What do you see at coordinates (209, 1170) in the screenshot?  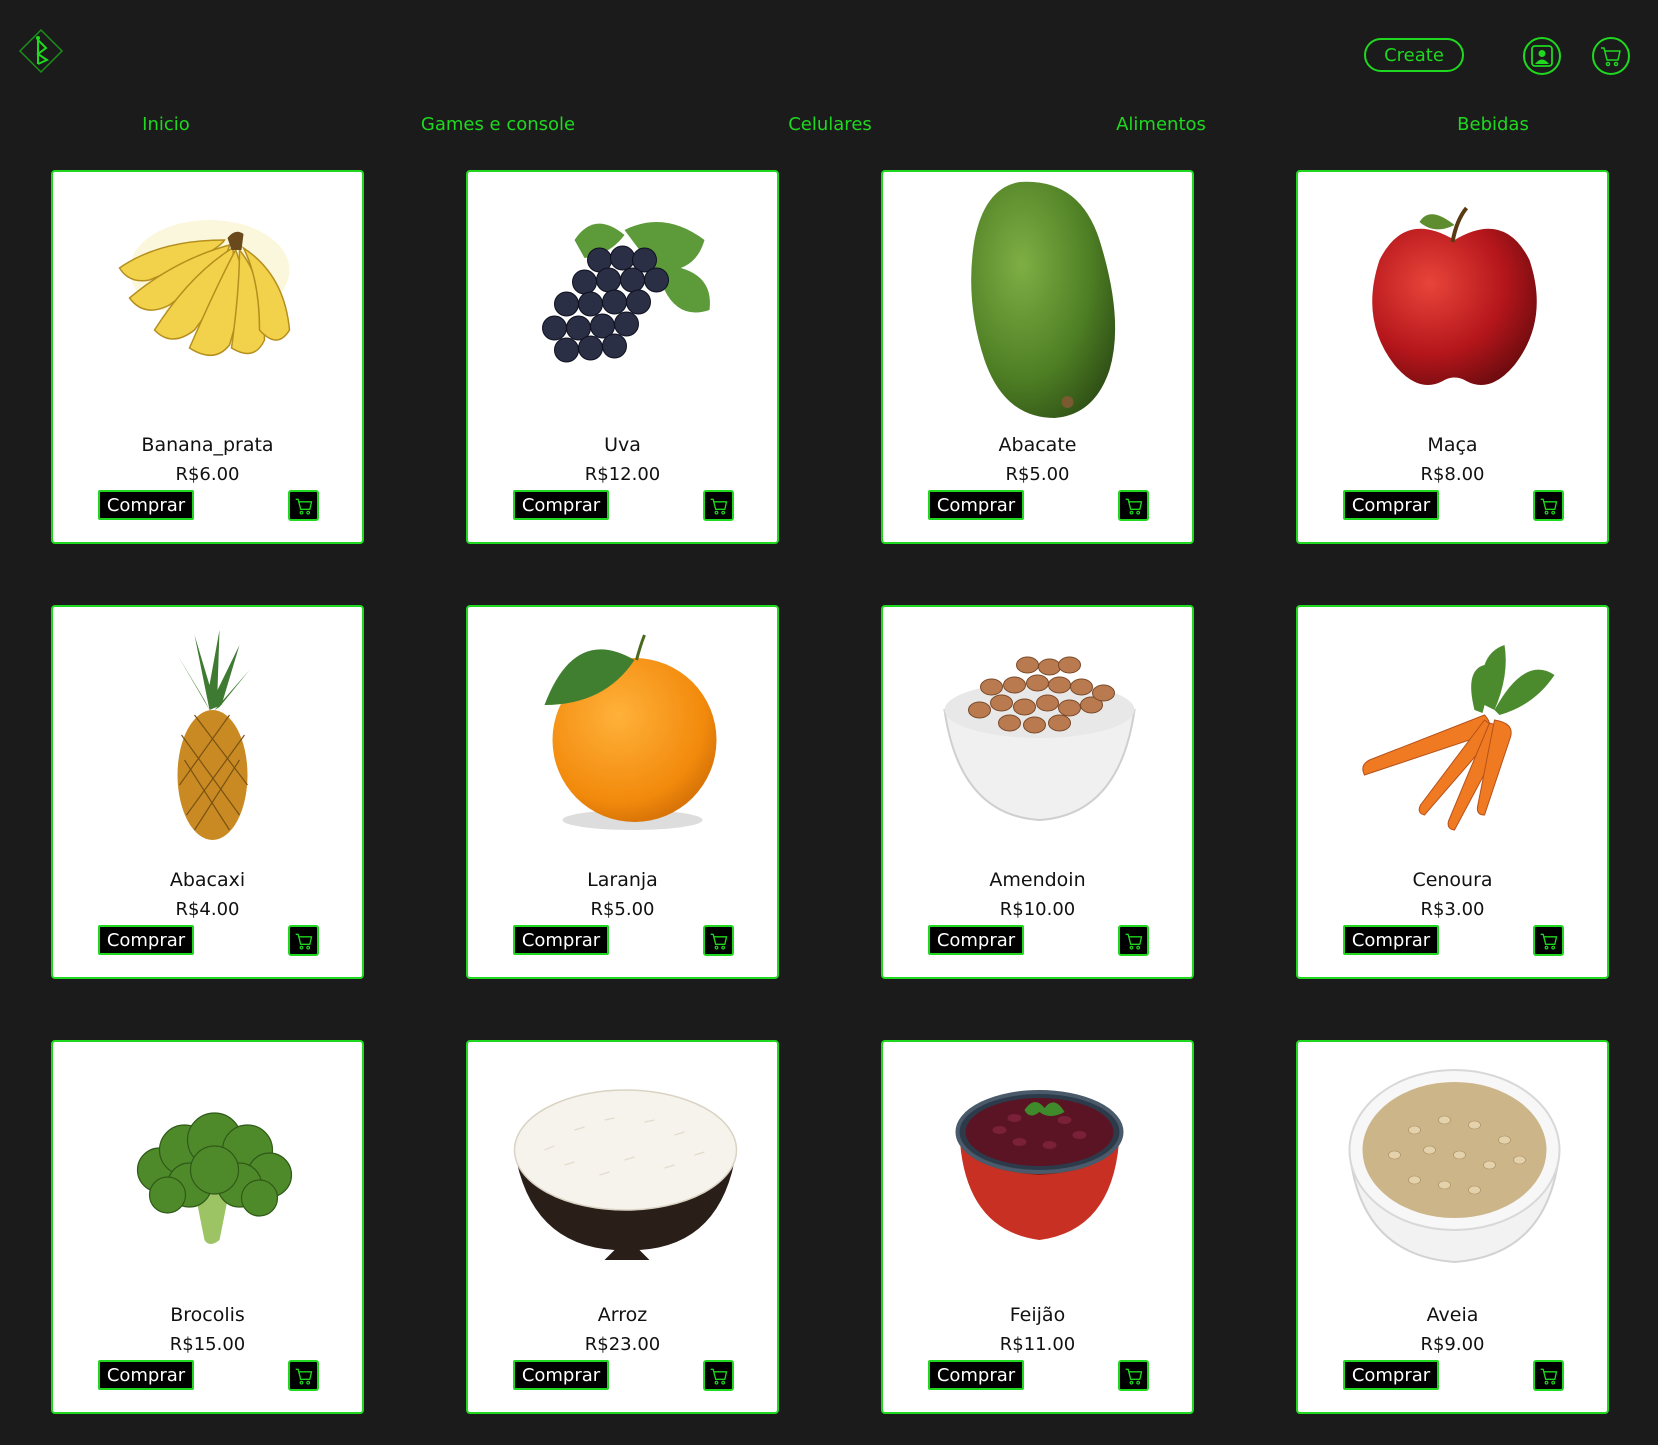 I see `broccoli-image` at bounding box center [209, 1170].